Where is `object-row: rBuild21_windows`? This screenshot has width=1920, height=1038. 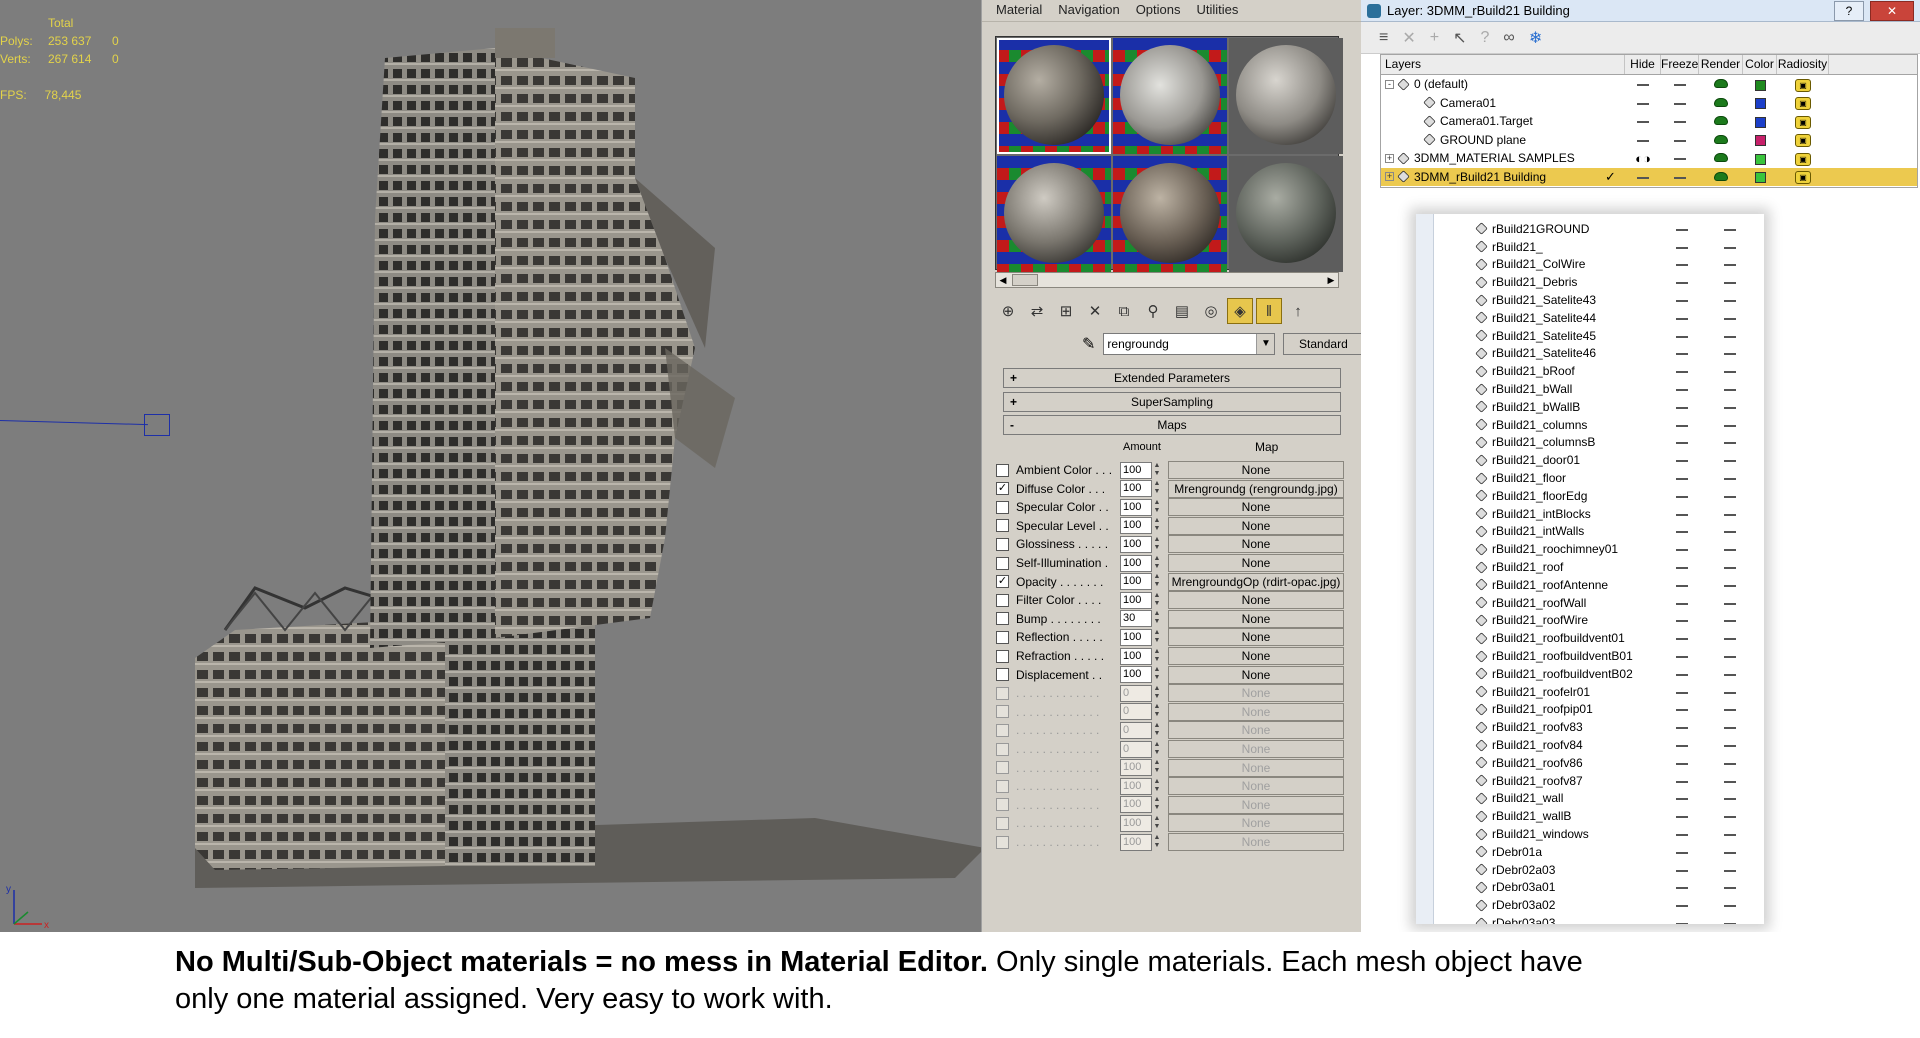
object-row: rBuild21_windows is located at coordinates (1615, 834).